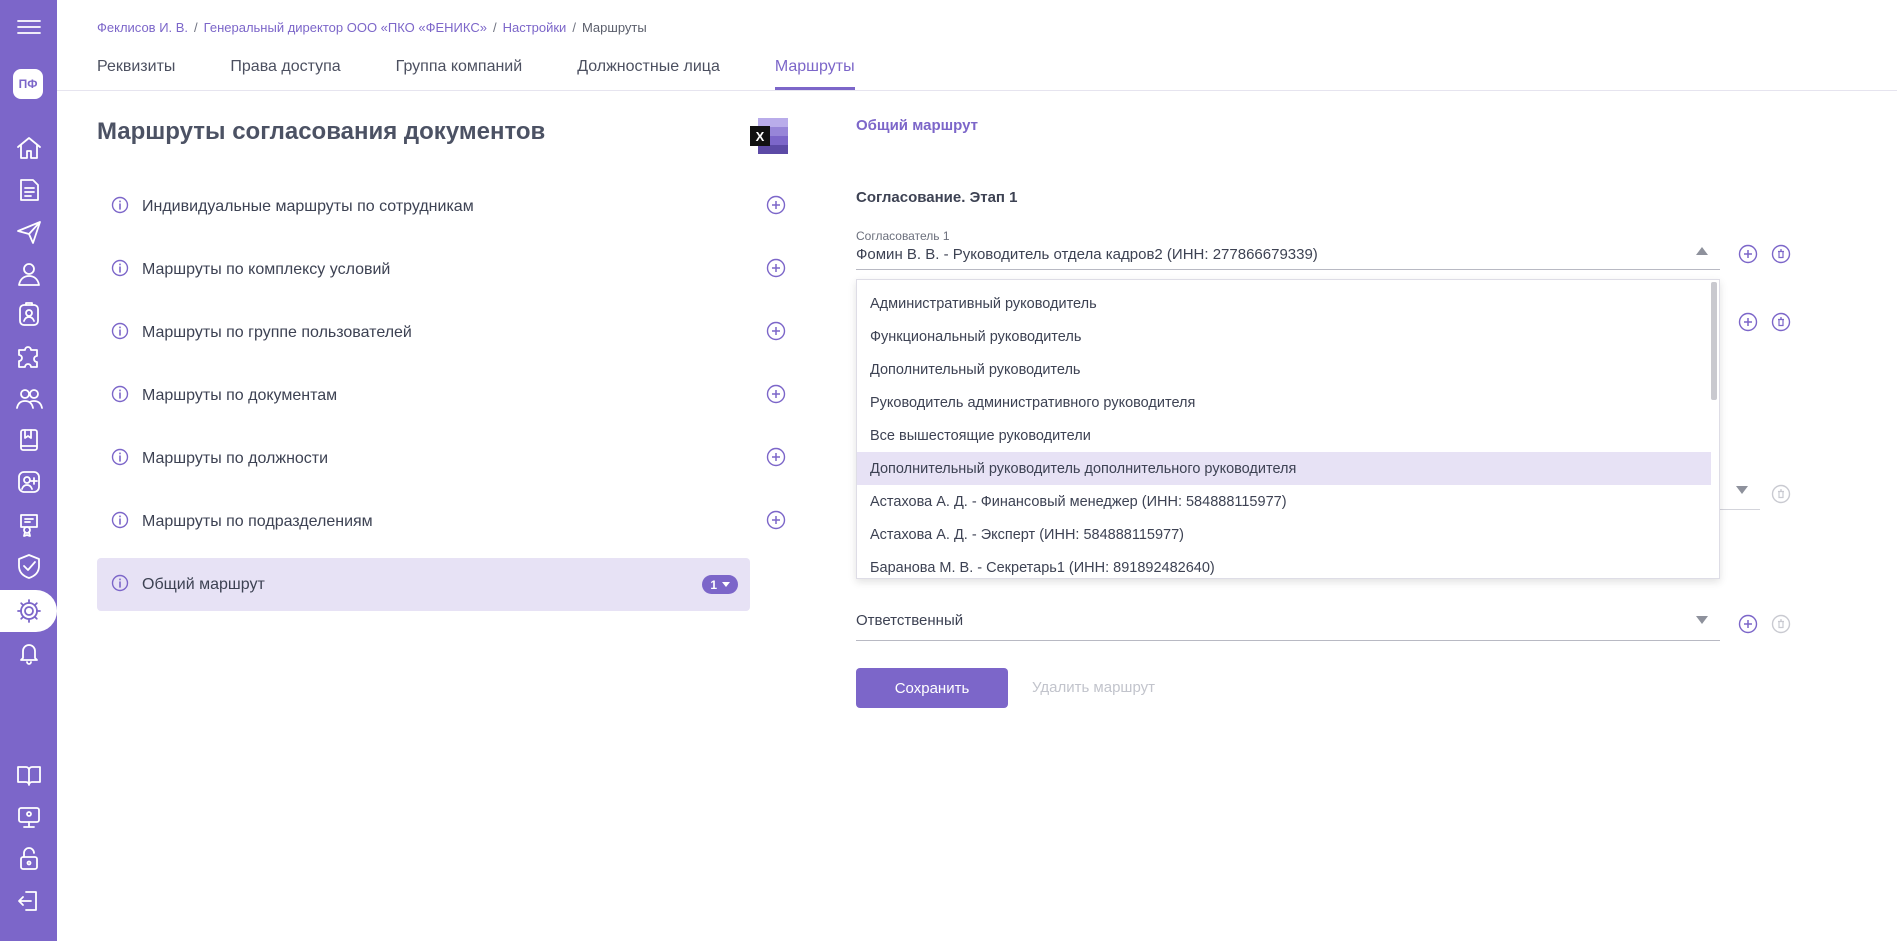 The height and width of the screenshot is (941, 1897). I want to click on excel-label: X, so click(760, 136).